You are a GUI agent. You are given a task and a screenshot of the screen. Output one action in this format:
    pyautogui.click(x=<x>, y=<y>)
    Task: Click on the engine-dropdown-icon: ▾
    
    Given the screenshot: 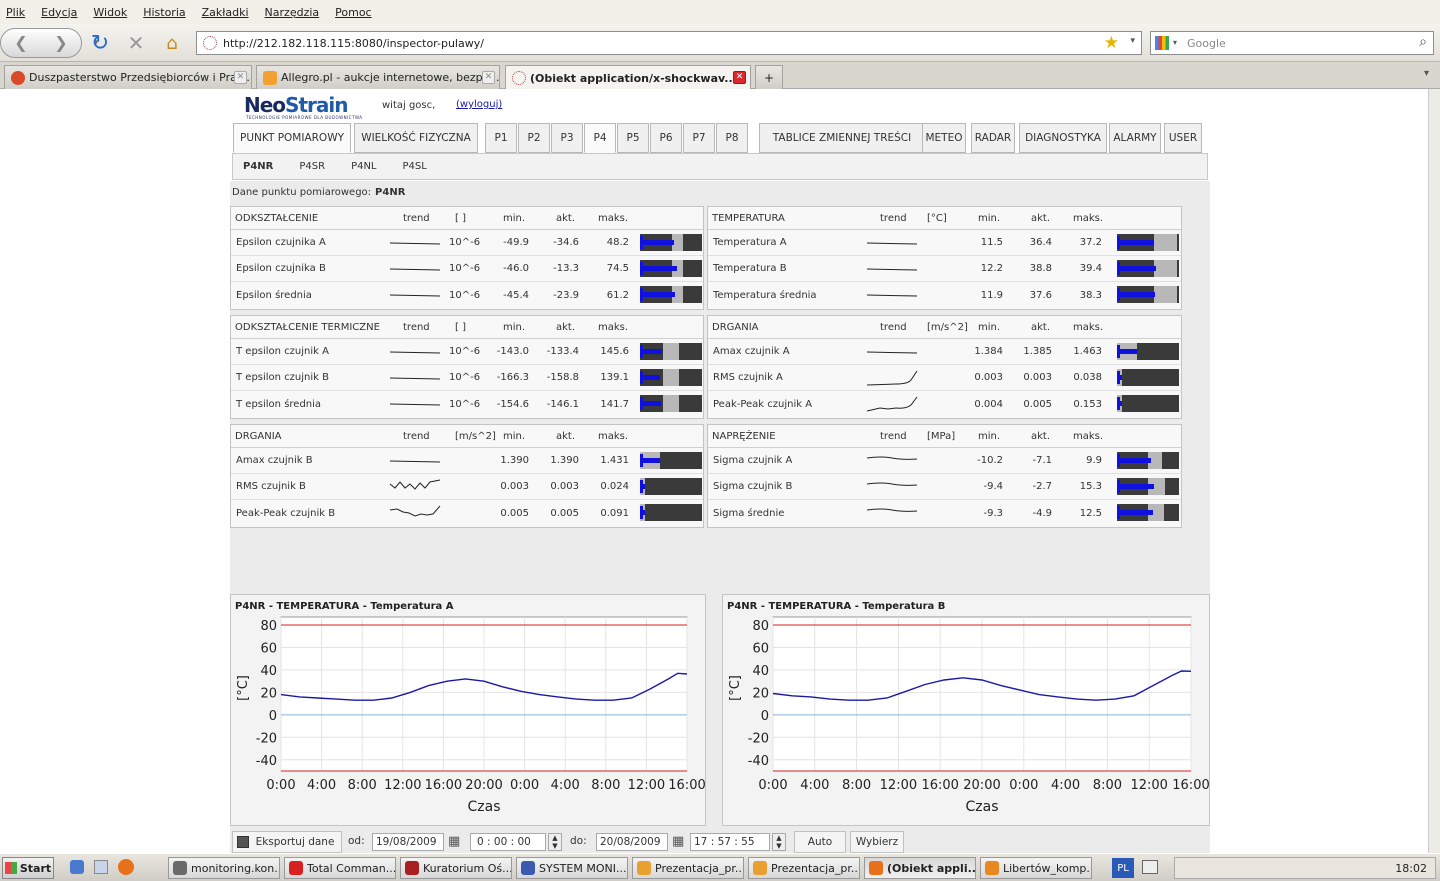 What is the action you would take?
    pyautogui.click(x=1175, y=42)
    